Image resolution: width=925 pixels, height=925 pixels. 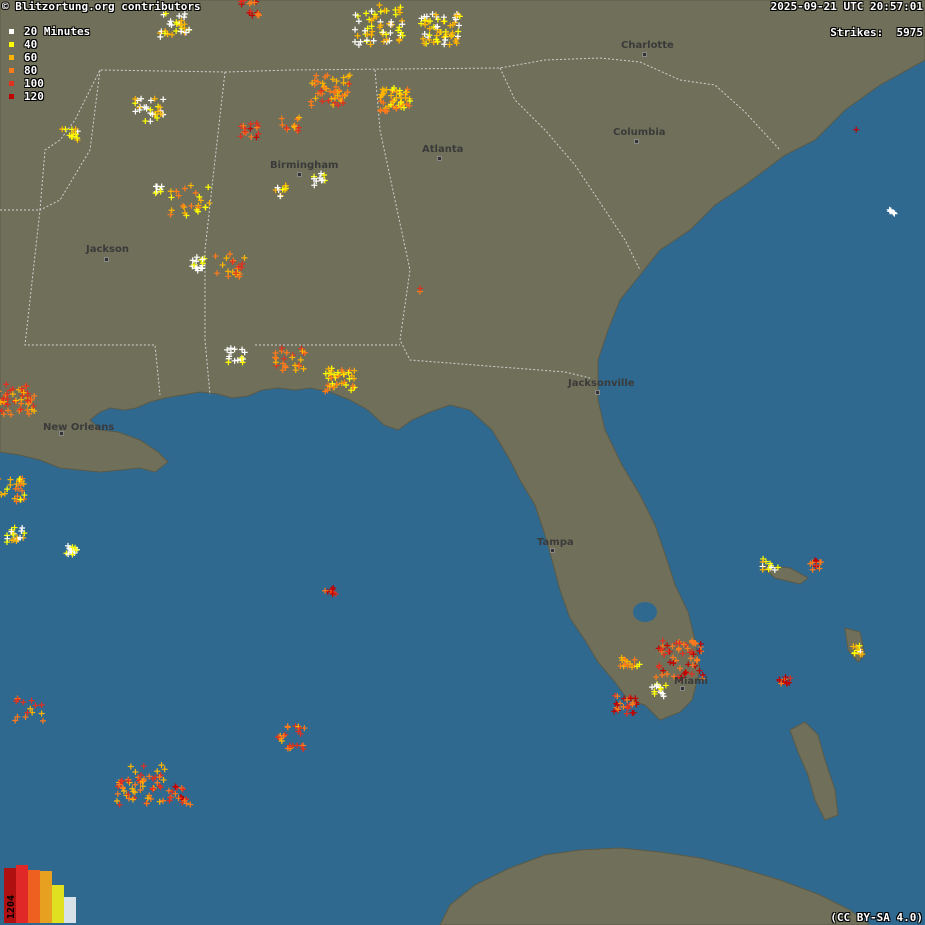 I want to click on attribution-text: © Blitzortung.org contributors, so click(x=101, y=6).